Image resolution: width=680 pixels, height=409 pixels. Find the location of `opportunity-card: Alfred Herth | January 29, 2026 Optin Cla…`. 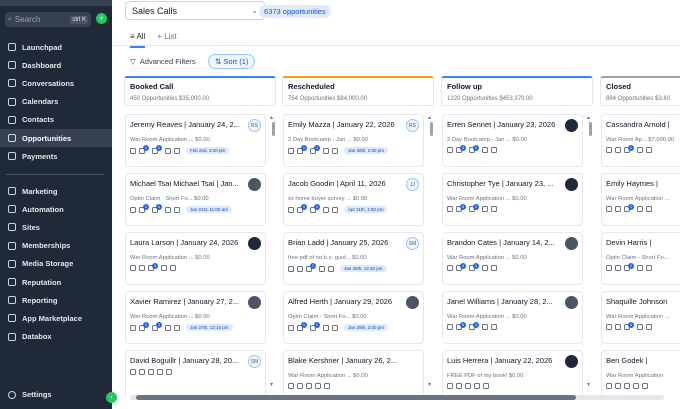

opportunity-card: Alfred Herth | January 29, 2026 Optin Cla… is located at coordinates (353, 317).